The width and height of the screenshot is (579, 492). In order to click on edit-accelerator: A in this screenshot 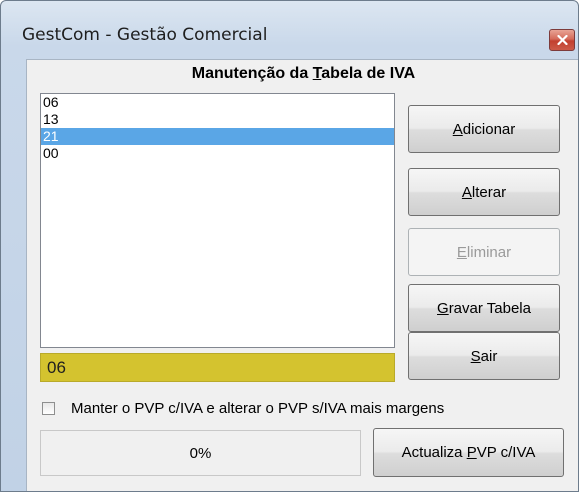, I will do `click(466, 192)`.